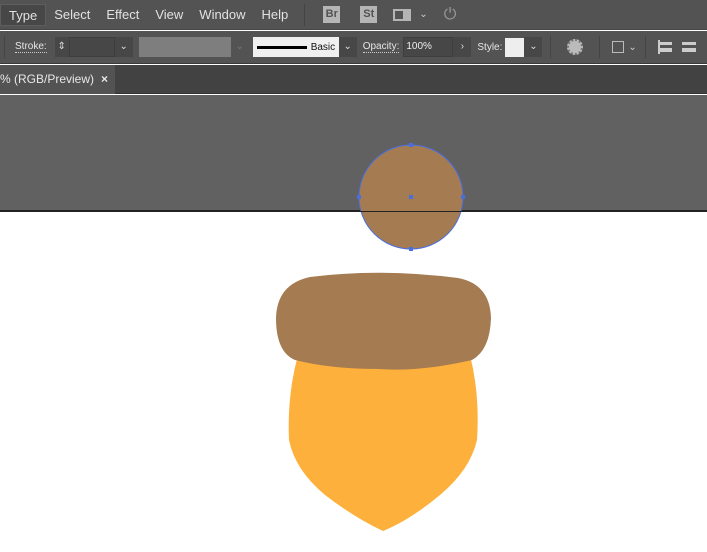 This screenshot has width=707, height=552. I want to click on acorn-body, so click(383, 443).